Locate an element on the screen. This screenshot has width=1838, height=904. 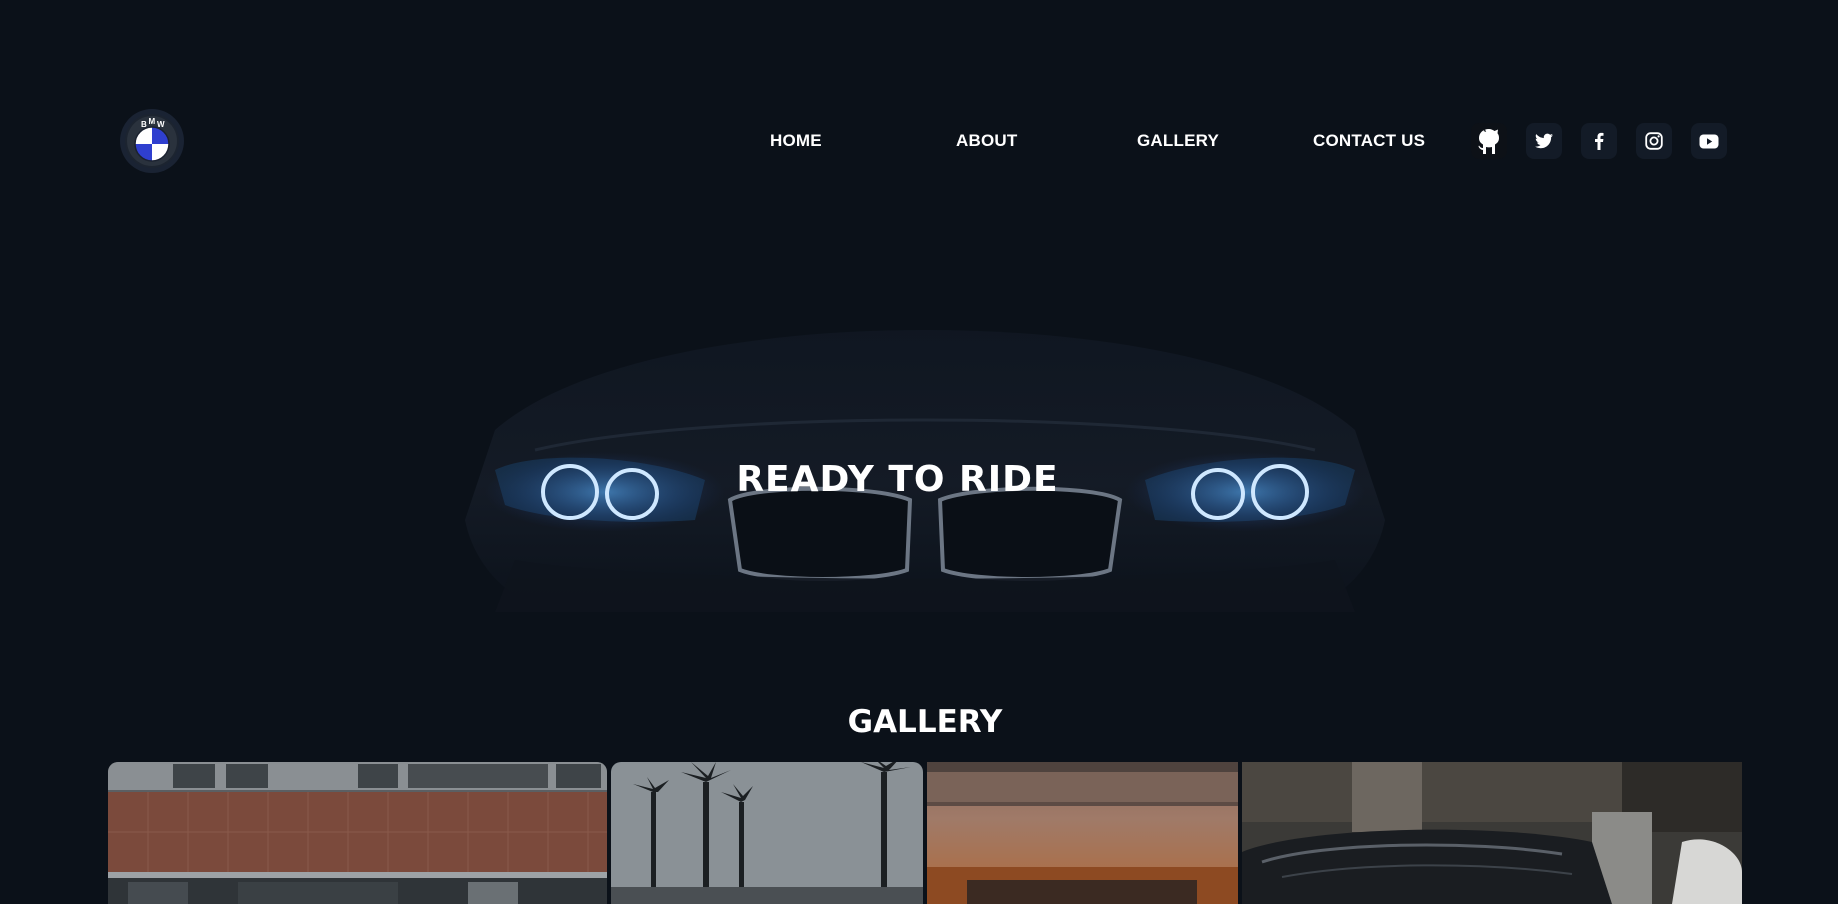
orange-wall-image is located at coordinates (1082, 833).